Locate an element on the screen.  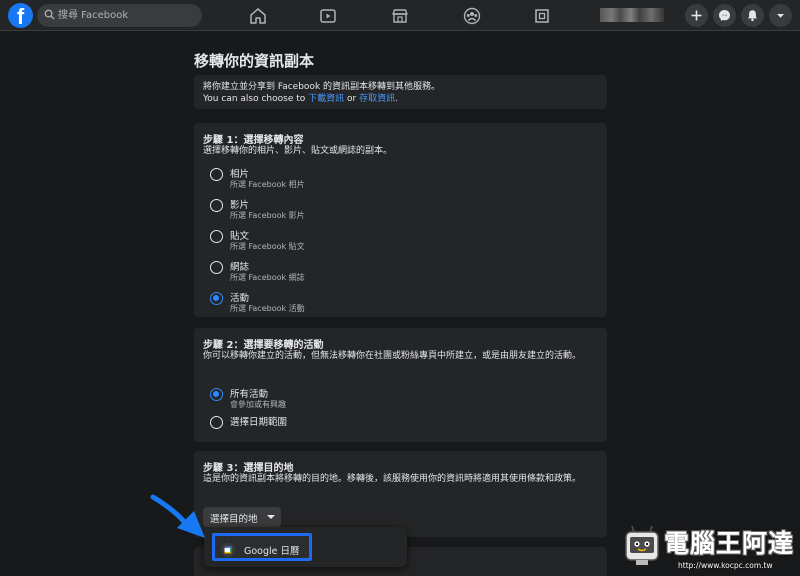
intro-line: 將你建立並分享到 Facebook 的資訊副本移轉到其他服務。 is located at coordinates (322, 87).